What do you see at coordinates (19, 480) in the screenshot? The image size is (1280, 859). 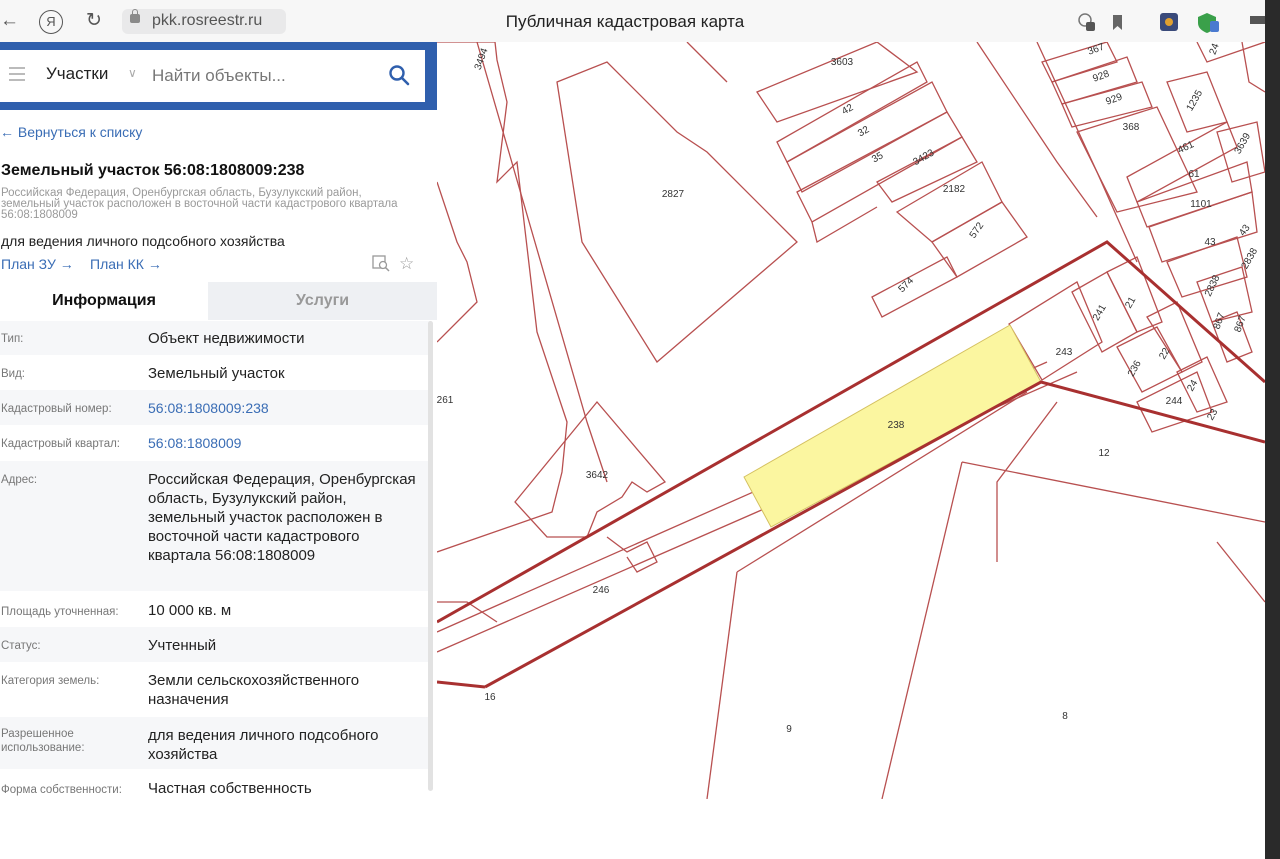 I see `info-label: Адрес:` at bounding box center [19, 480].